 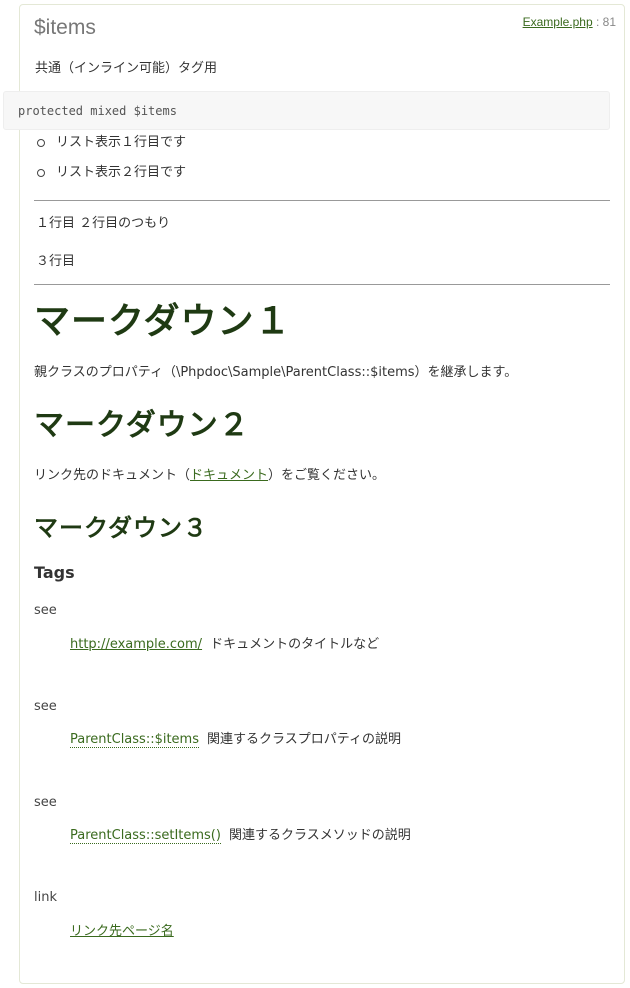 What do you see at coordinates (235, 740) in the screenshot?
I see `tag-description: ParentClass::$items 関連するクラスプロパティの説明` at bounding box center [235, 740].